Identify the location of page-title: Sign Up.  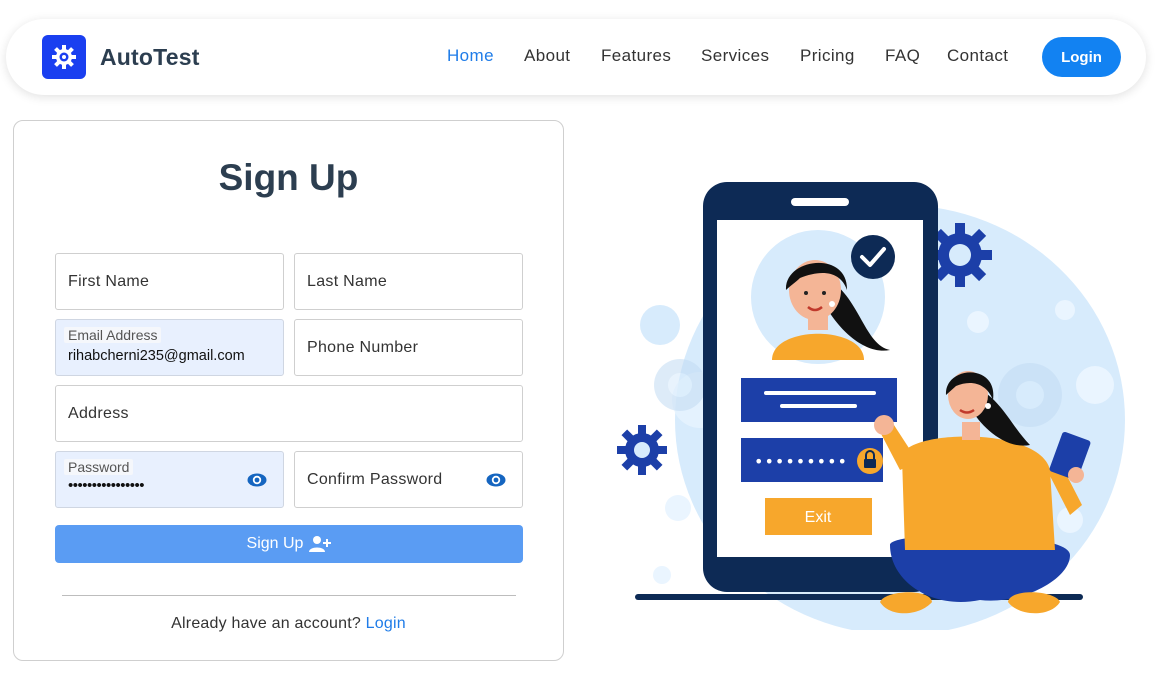
(288, 177).